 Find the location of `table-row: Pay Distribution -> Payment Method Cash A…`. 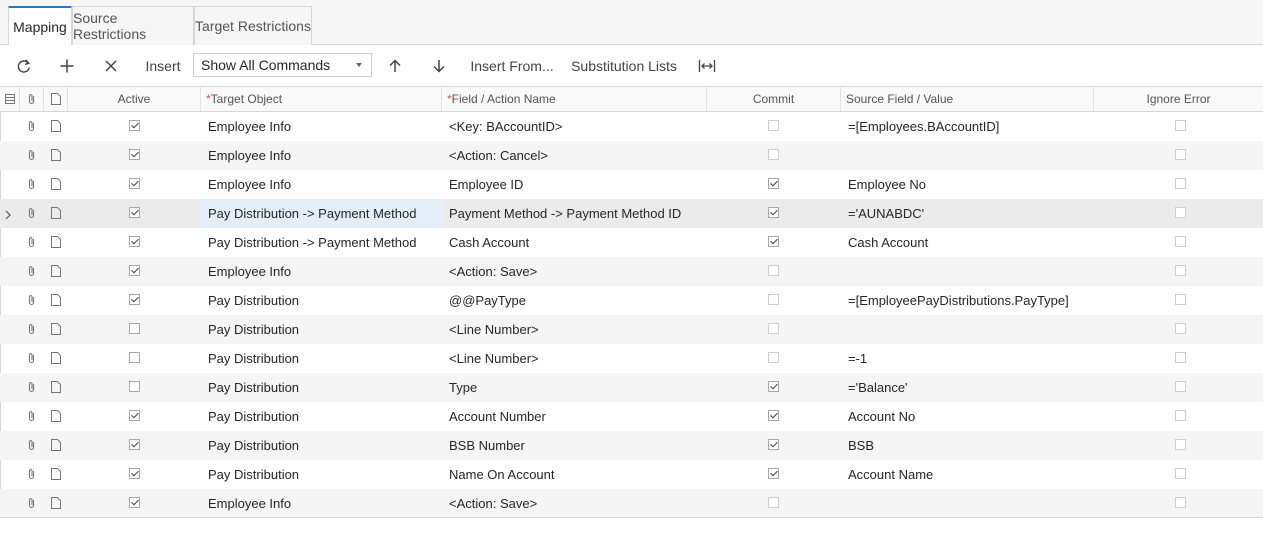

table-row: Pay Distribution -> Payment Method Cash A… is located at coordinates (631, 242).